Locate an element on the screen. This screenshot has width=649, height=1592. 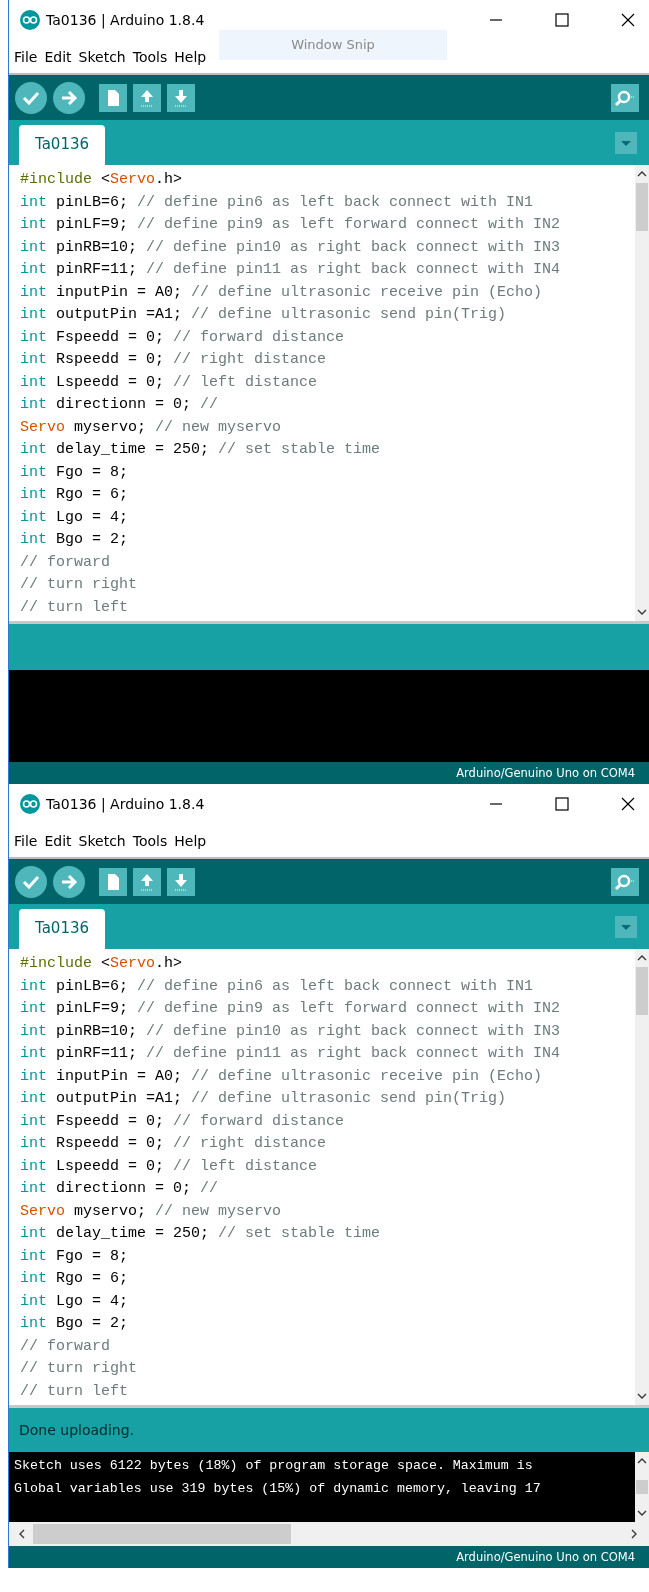
scroll-left-icon is located at coordinates (22, 1534).